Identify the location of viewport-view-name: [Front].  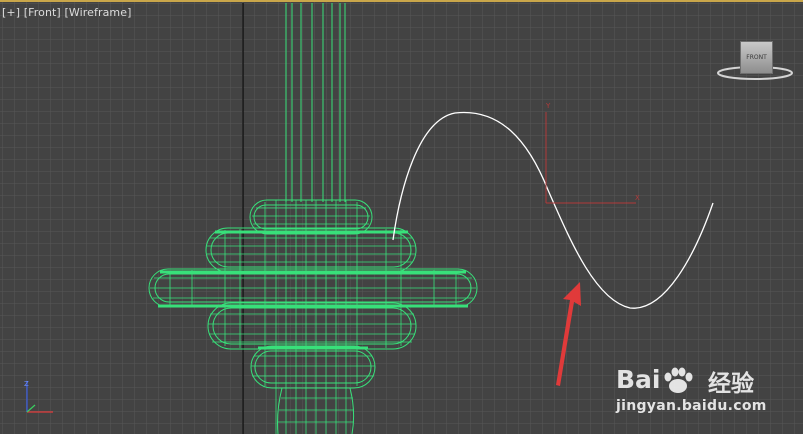
(42, 12).